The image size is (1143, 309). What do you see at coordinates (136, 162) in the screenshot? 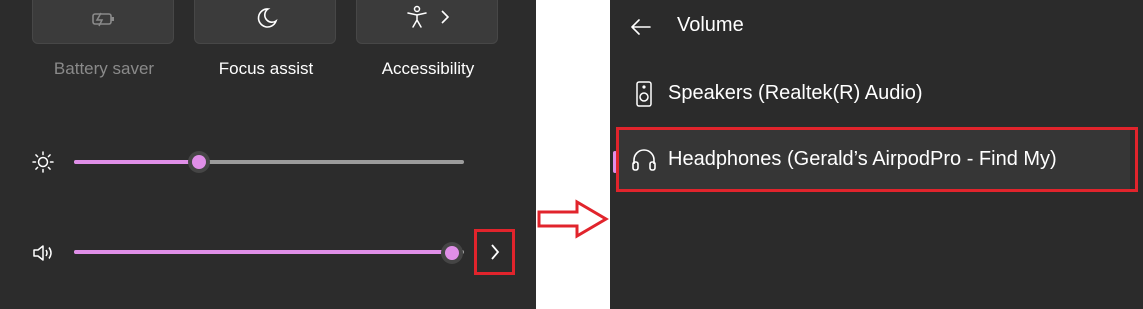
I see `brightness-slider-fill` at bounding box center [136, 162].